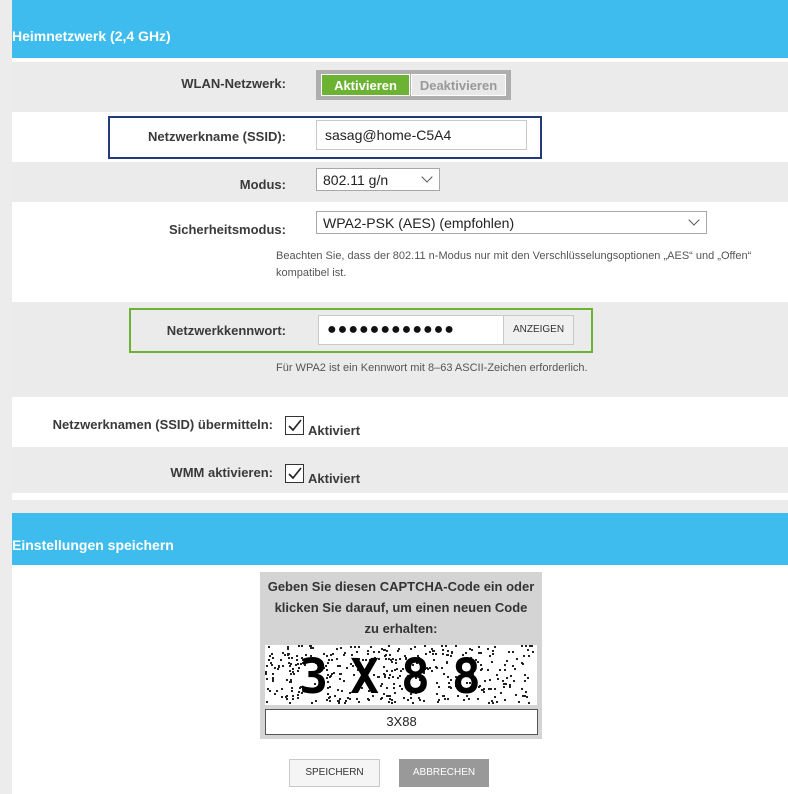 The width and height of the screenshot is (788, 794). What do you see at coordinates (444, 773) in the screenshot?
I see `cancel-button: ABBRECHEN` at bounding box center [444, 773].